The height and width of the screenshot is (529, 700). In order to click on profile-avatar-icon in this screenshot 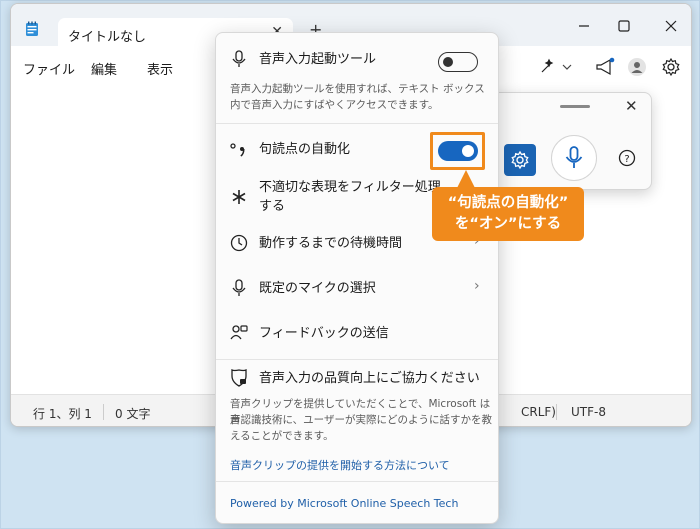, I will do `click(637, 67)`.